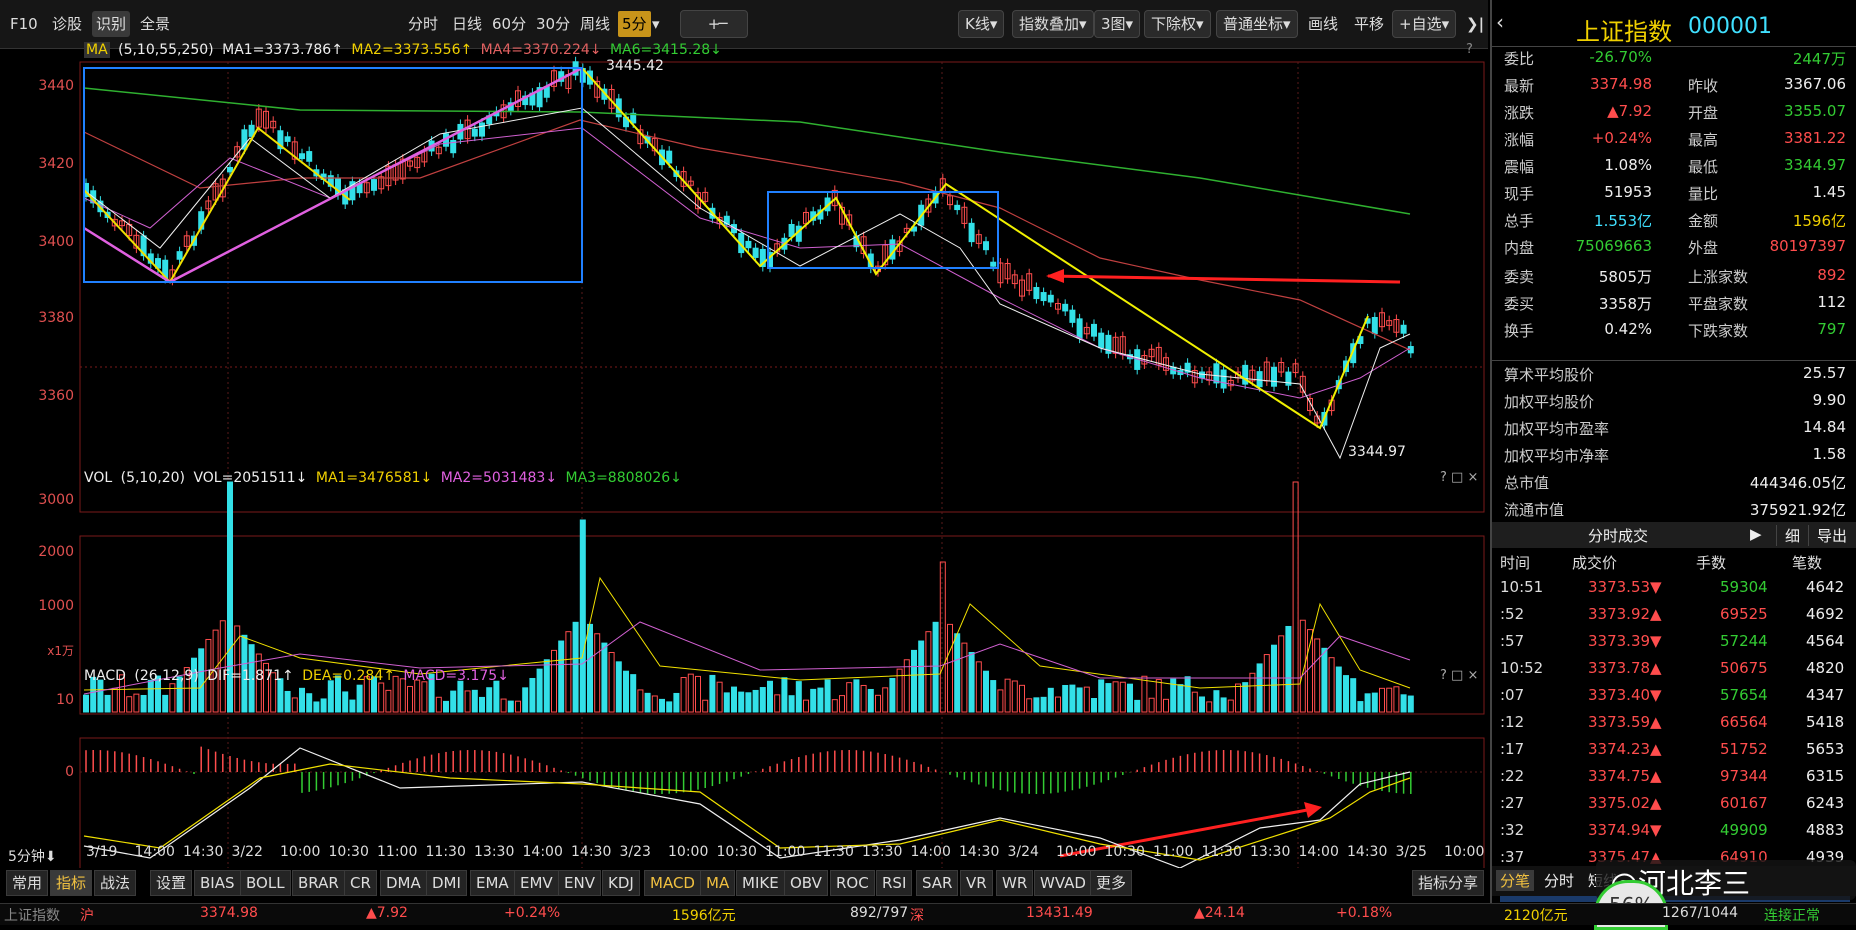  What do you see at coordinates (1527, 483) in the screenshot?
I see `stat-label: 总市值` at bounding box center [1527, 483].